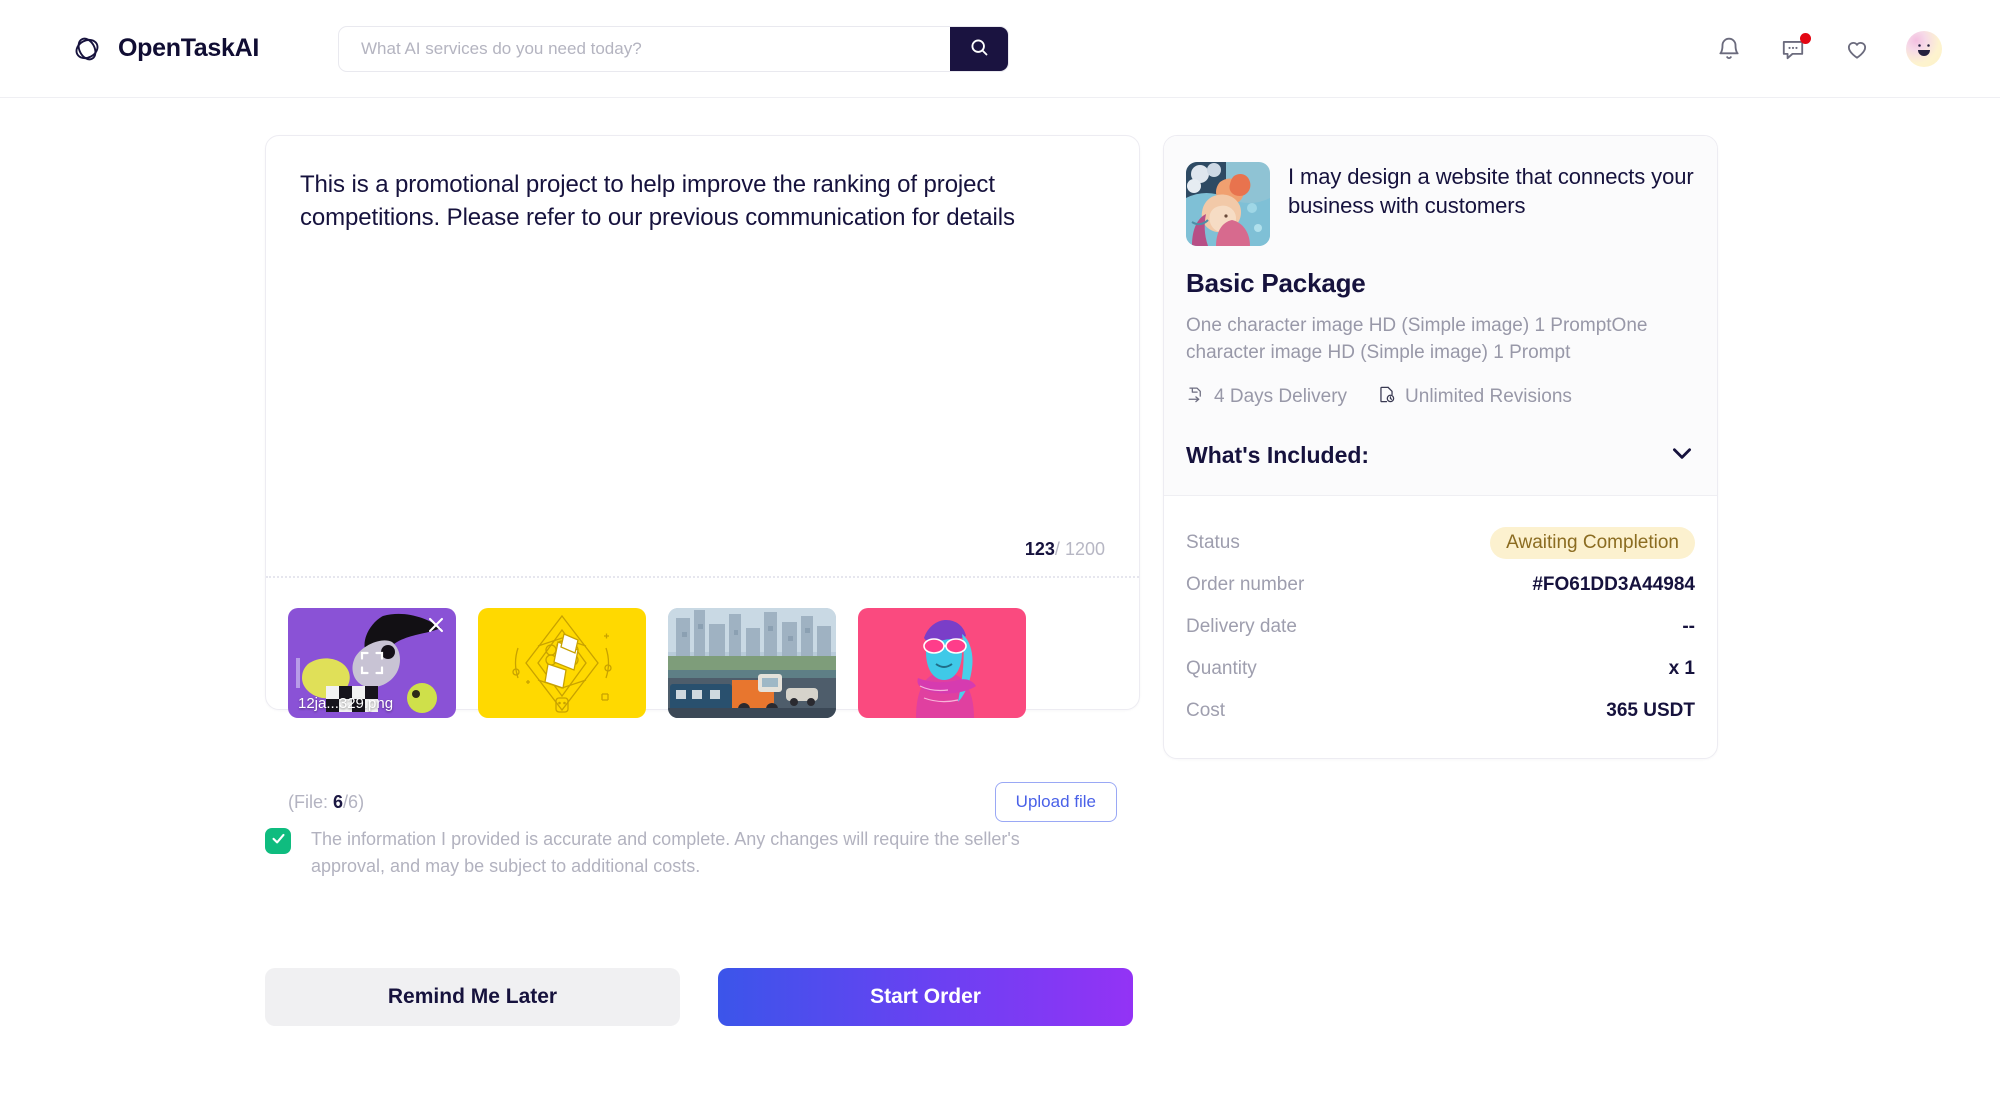 The height and width of the screenshot is (1097, 2000). Describe the element at coordinates (1440, 585) in the screenshot. I see `order-row: Order number #FO61DD3A44984` at that location.